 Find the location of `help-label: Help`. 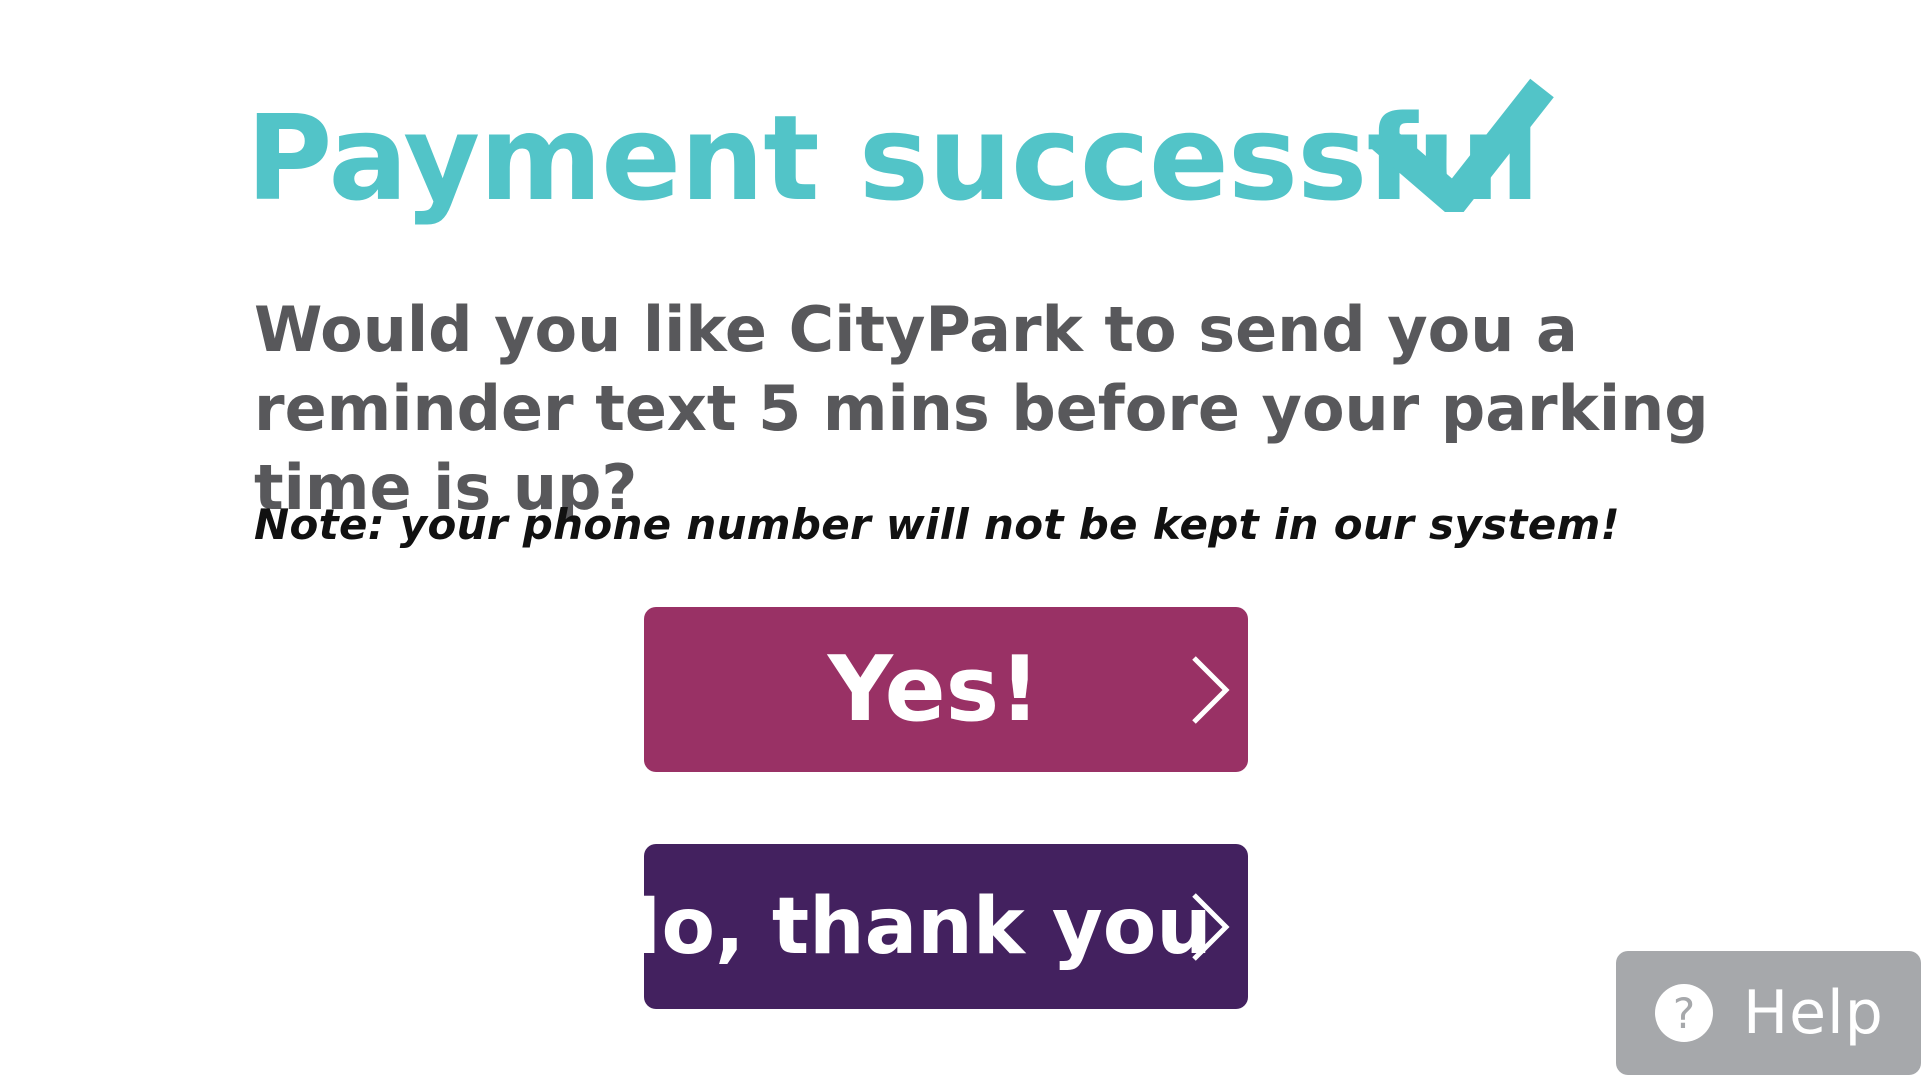

help-label: Help is located at coordinates (1813, 1013).